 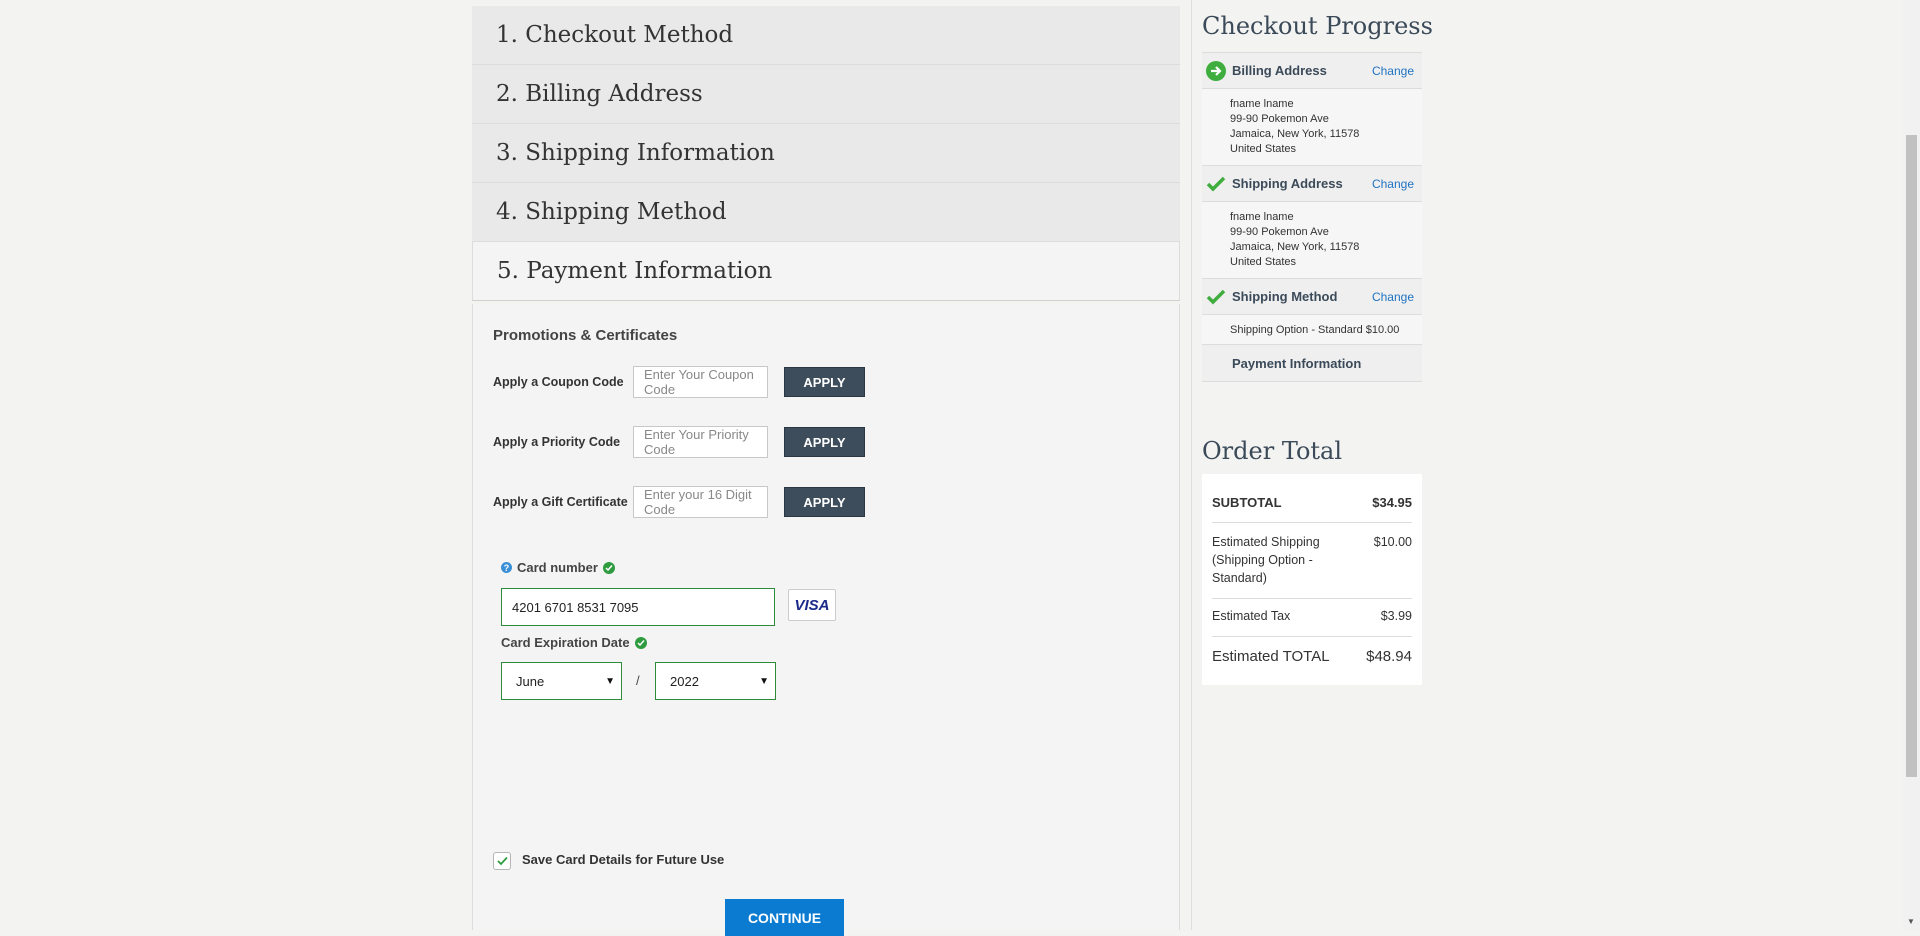 I want to click on shipping-method-detail: Shipping Option - Standard $10.00, so click(x=1315, y=330).